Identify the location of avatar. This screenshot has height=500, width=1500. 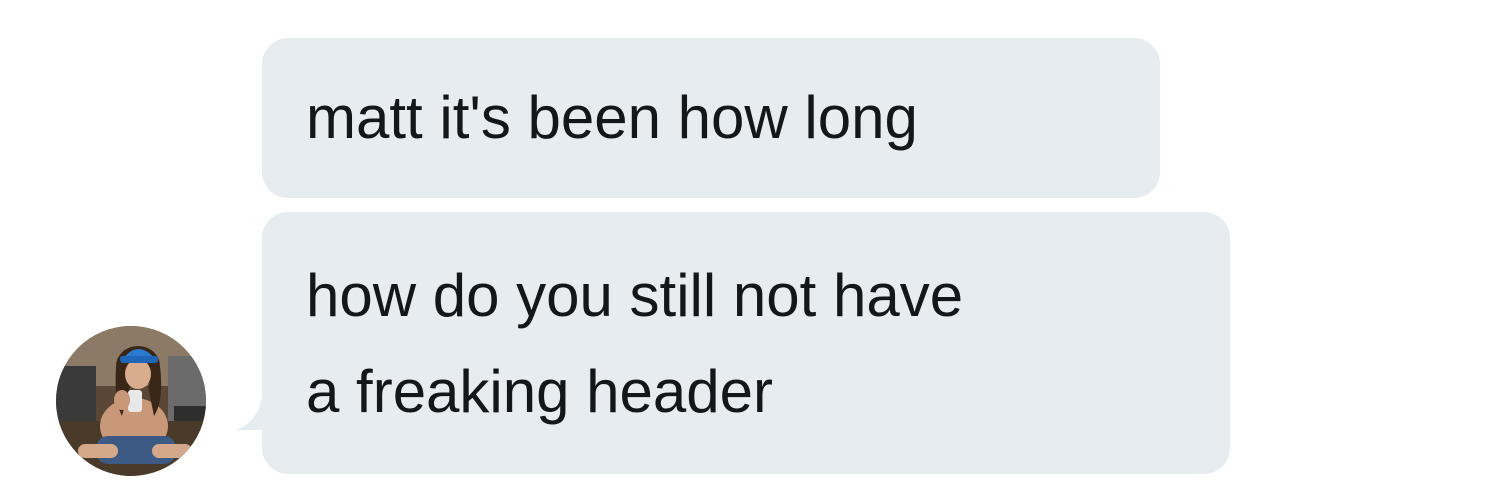
(131, 401).